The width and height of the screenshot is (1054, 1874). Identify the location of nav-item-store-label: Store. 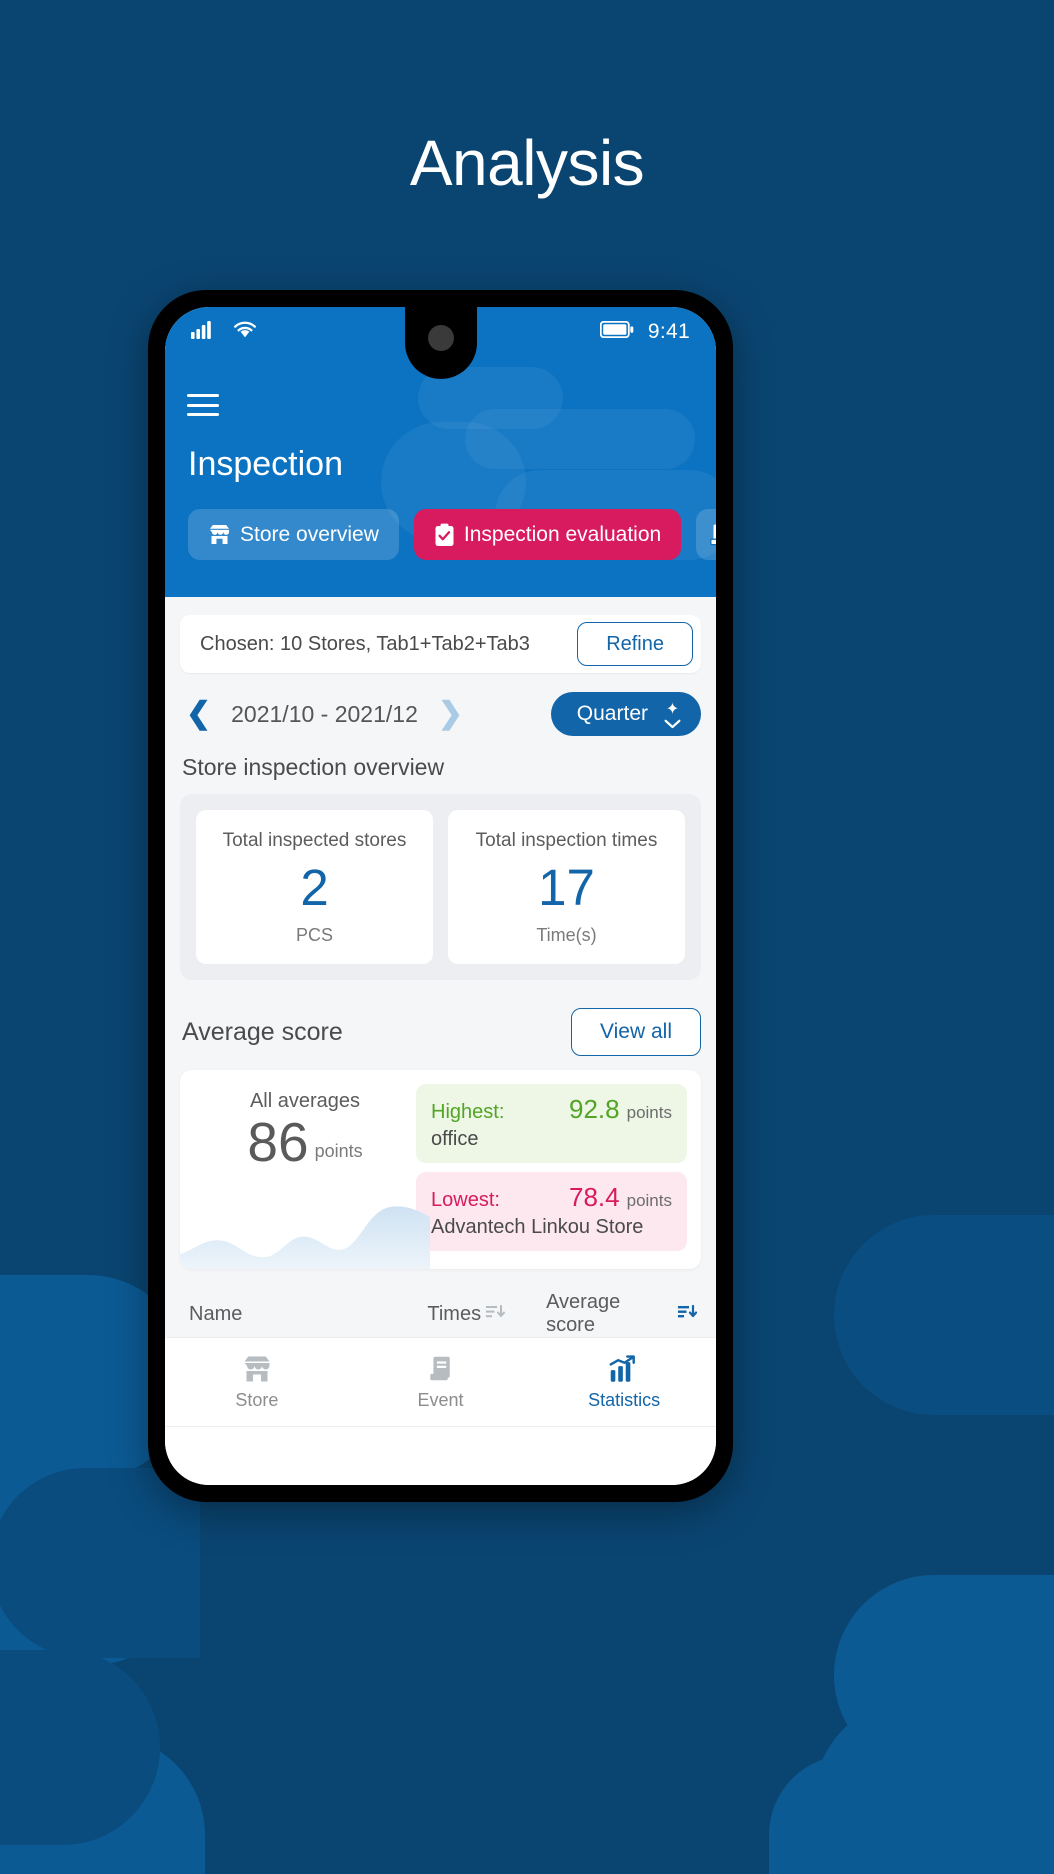
(257, 1399).